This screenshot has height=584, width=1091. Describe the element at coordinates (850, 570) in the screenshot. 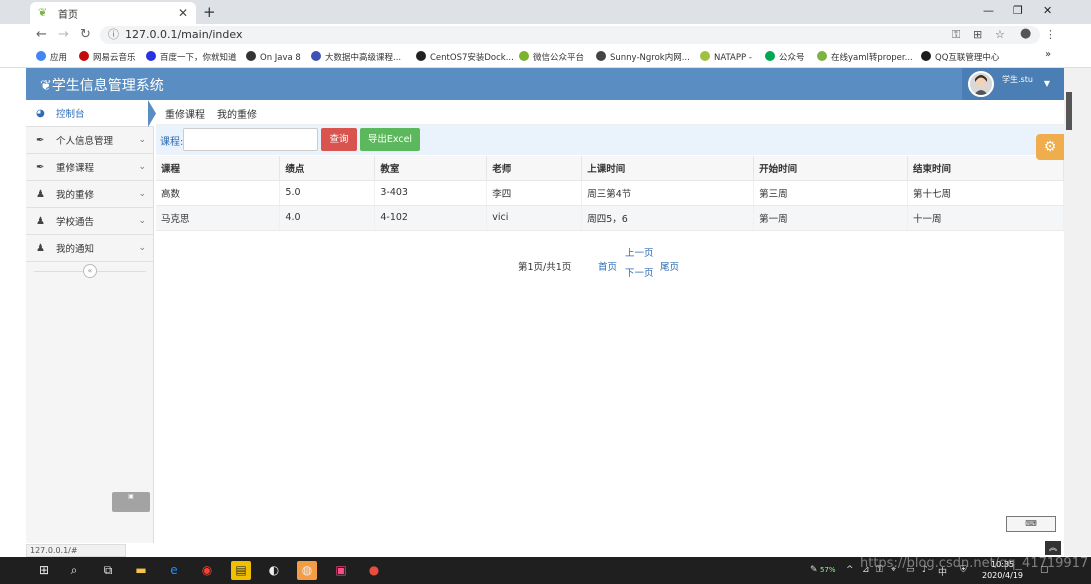

I see `tray-expand-icon: ^` at that location.